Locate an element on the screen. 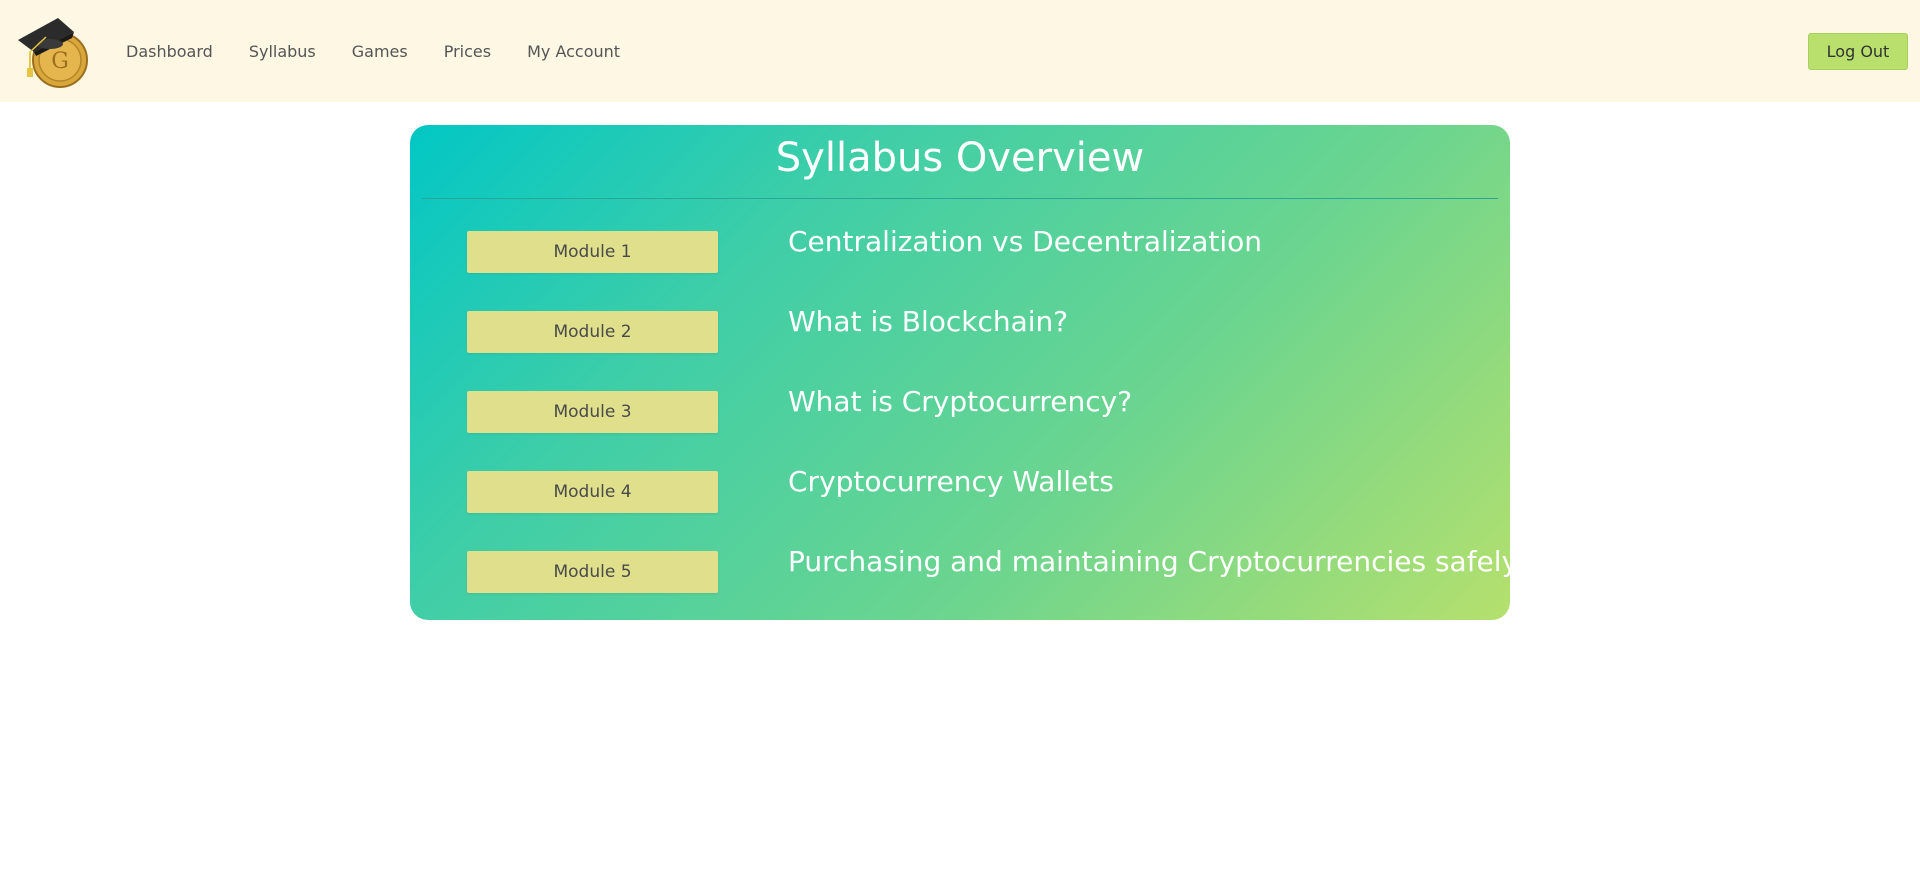 The height and width of the screenshot is (880, 1920). nav-link-games: Games is located at coordinates (380, 51).